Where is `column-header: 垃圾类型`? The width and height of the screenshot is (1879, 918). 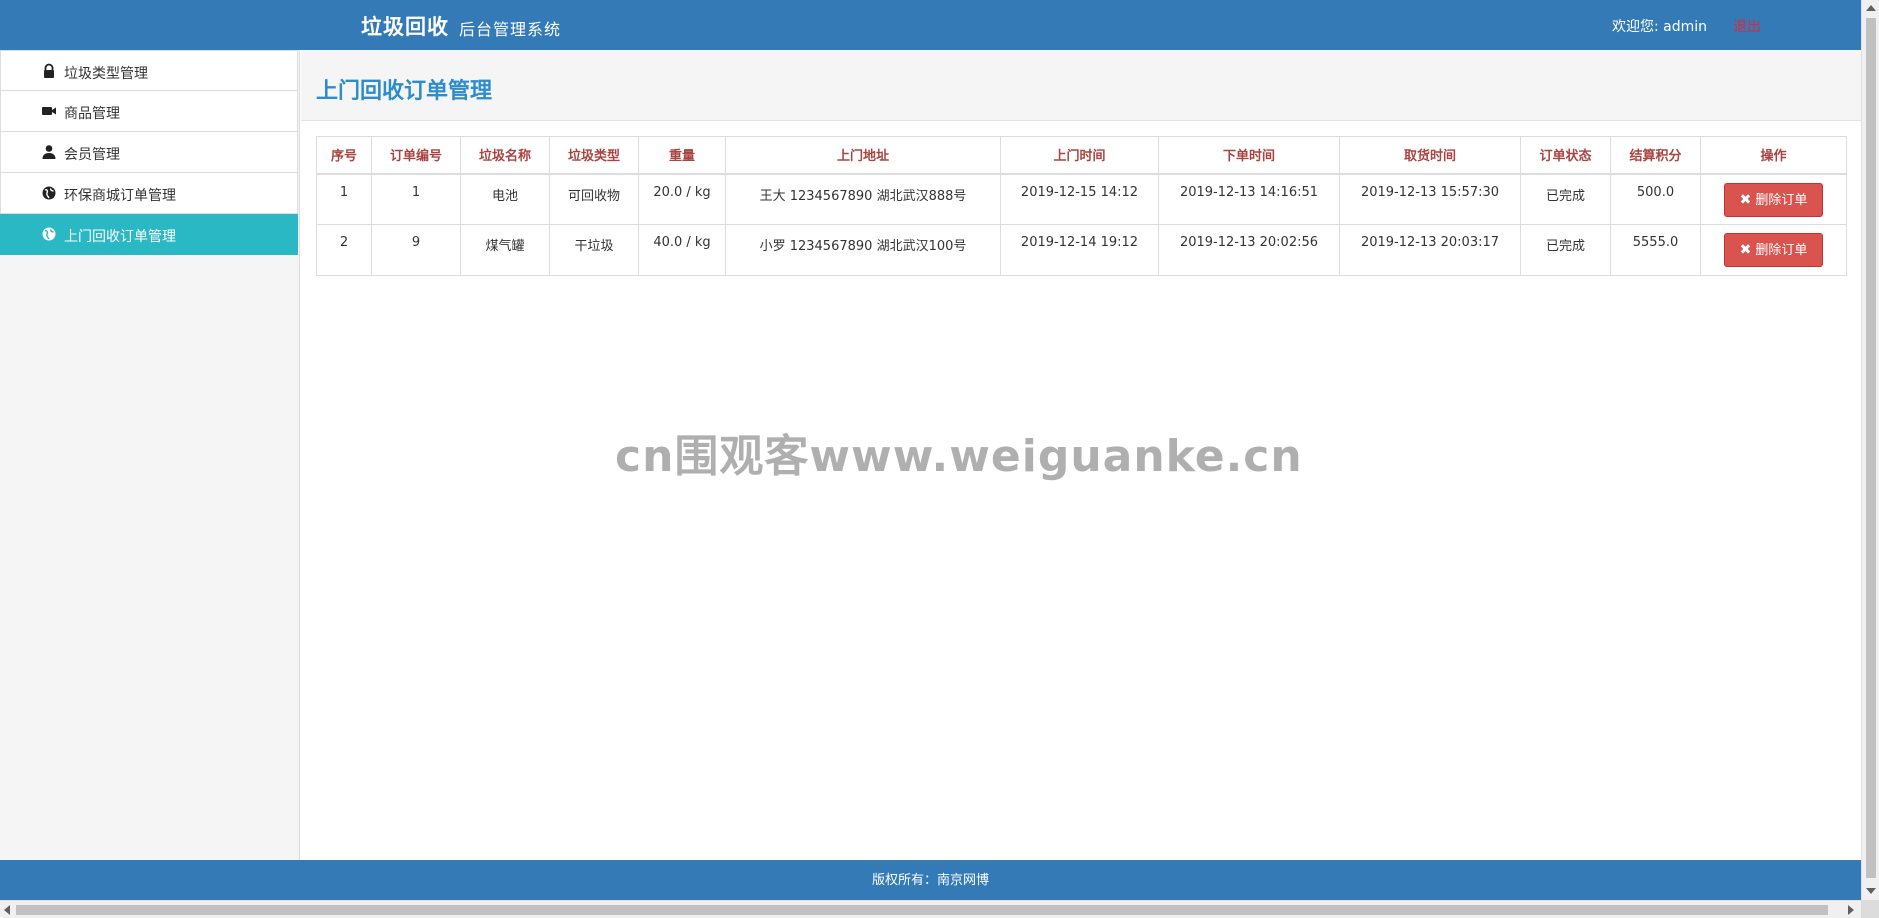
column-header: 垃圾类型 is located at coordinates (594, 155).